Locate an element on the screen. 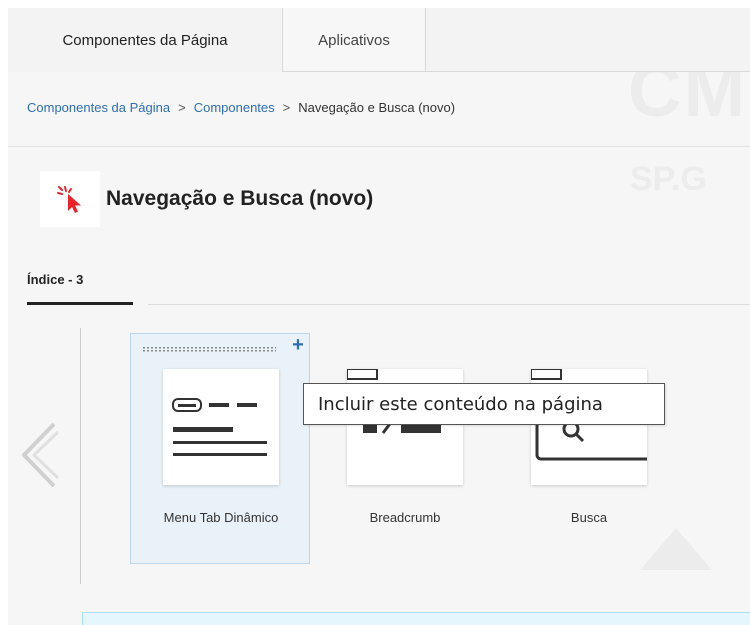 The height and width of the screenshot is (625, 750). tab-indice: Índice - 3 is located at coordinates (55, 279).